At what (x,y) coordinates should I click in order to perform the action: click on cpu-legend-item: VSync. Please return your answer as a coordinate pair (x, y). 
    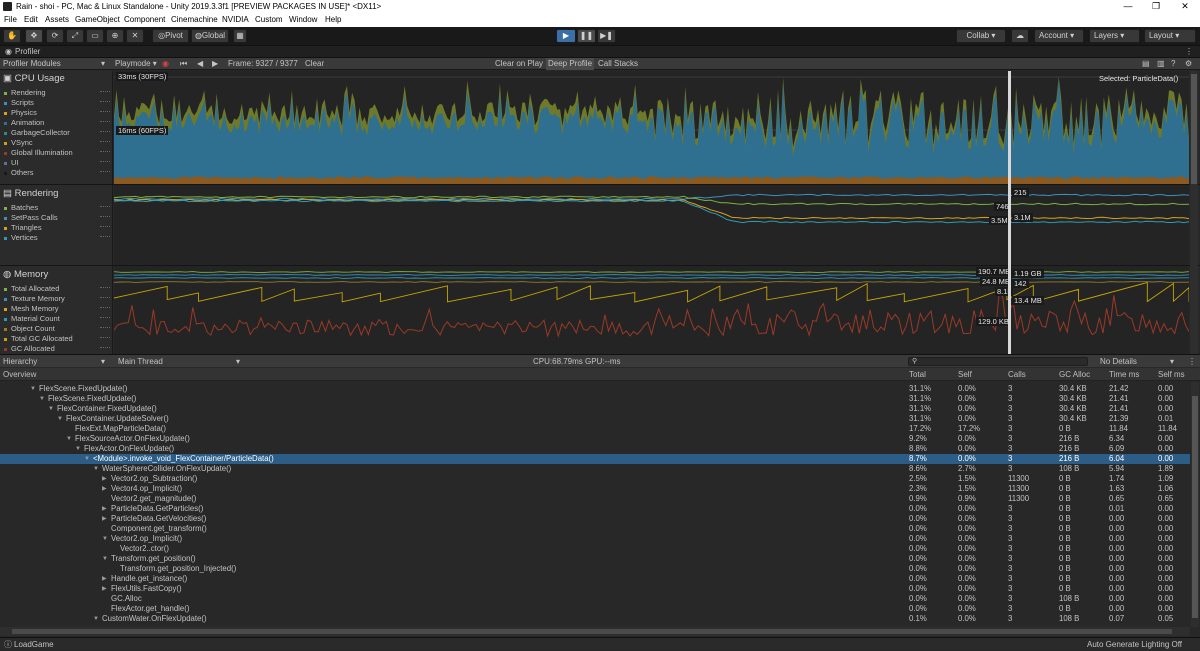
    Looking at the image, I should click on (57, 142).